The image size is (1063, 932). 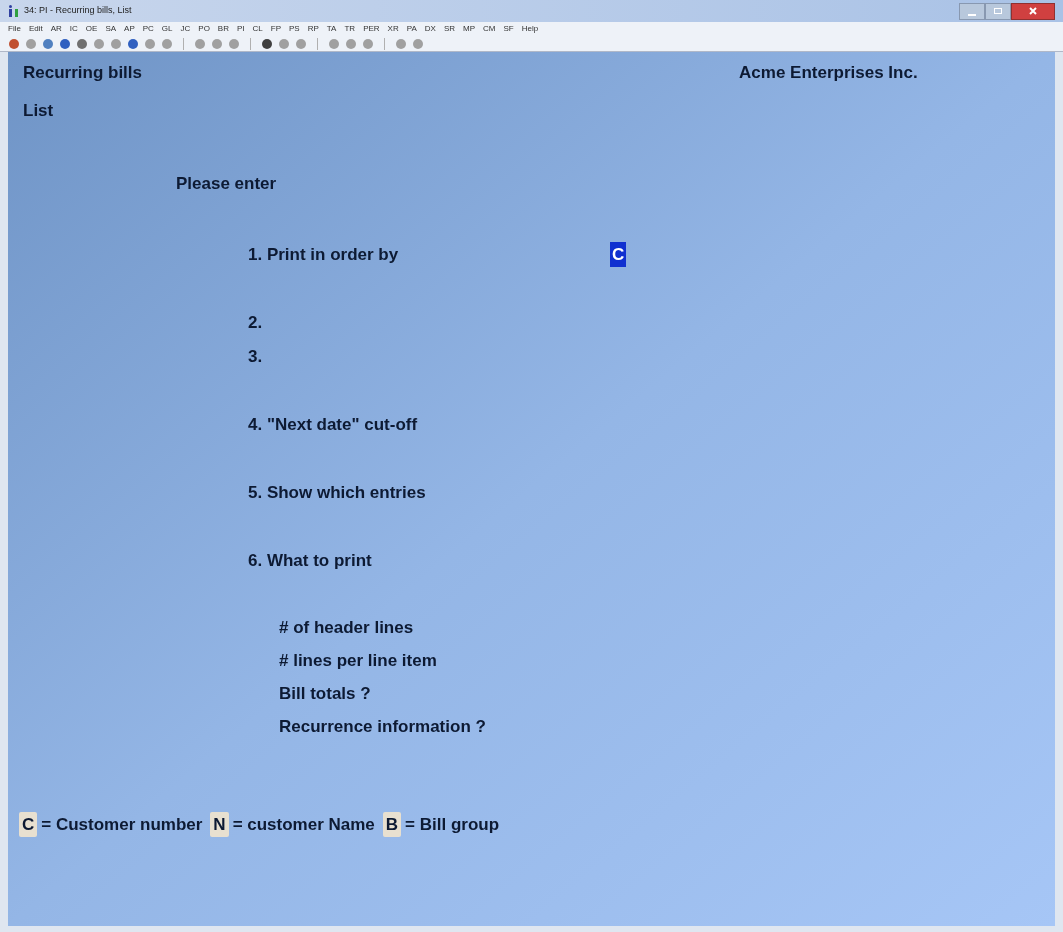 What do you see at coordinates (73, 29) in the screenshot?
I see `menu-item: IC` at bounding box center [73, 29].